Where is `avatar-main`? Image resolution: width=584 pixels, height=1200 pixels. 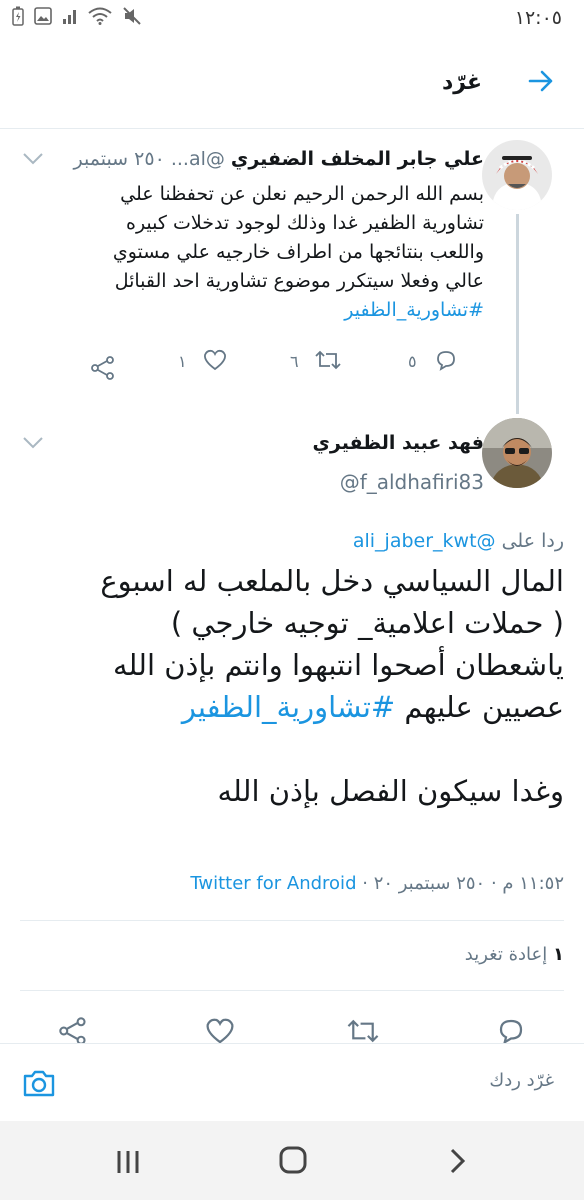 avatar-main is located at coordinates (517, 453).